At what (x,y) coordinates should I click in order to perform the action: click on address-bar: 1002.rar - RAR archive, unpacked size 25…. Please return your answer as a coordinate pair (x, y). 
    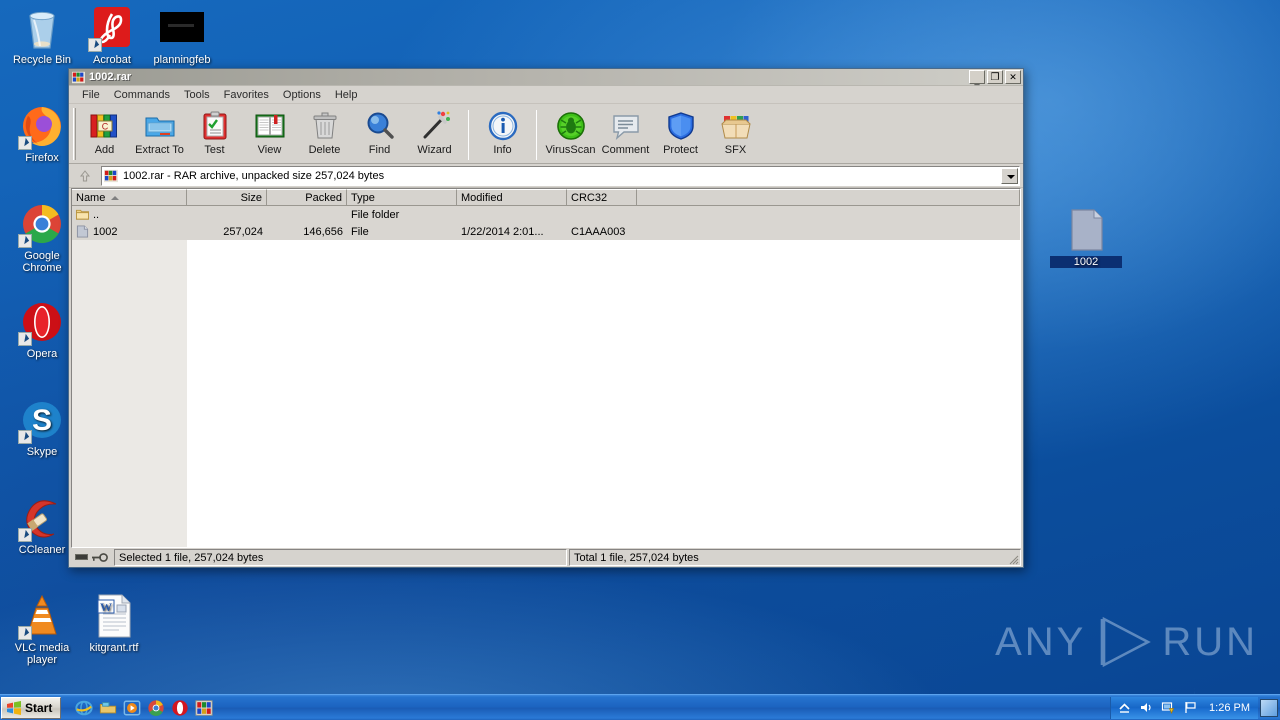
    Looking at the image, I should click on (546, 176).